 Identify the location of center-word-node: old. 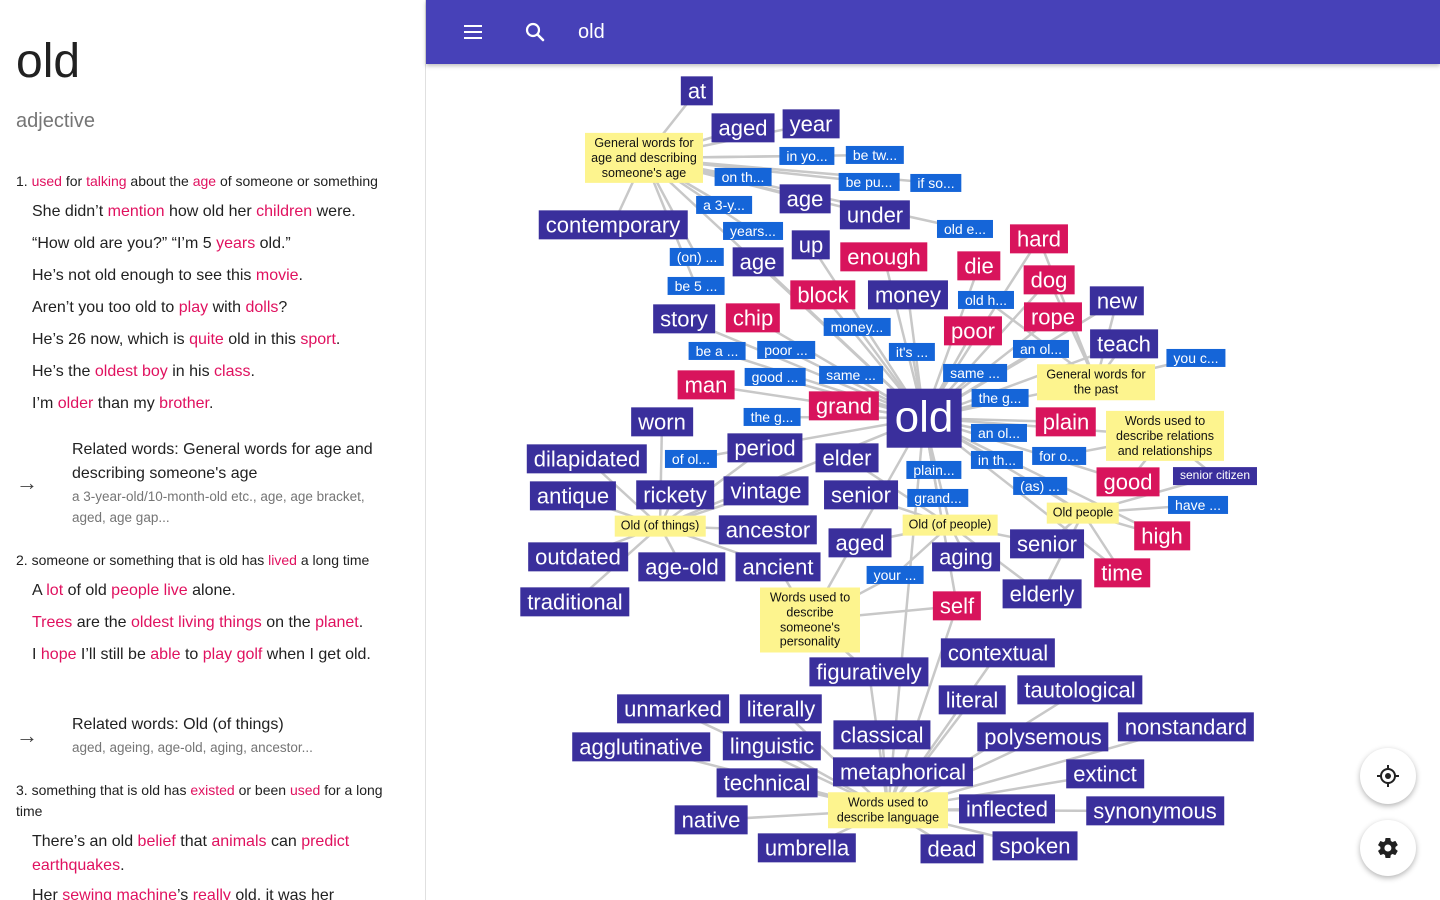
(924, 418).